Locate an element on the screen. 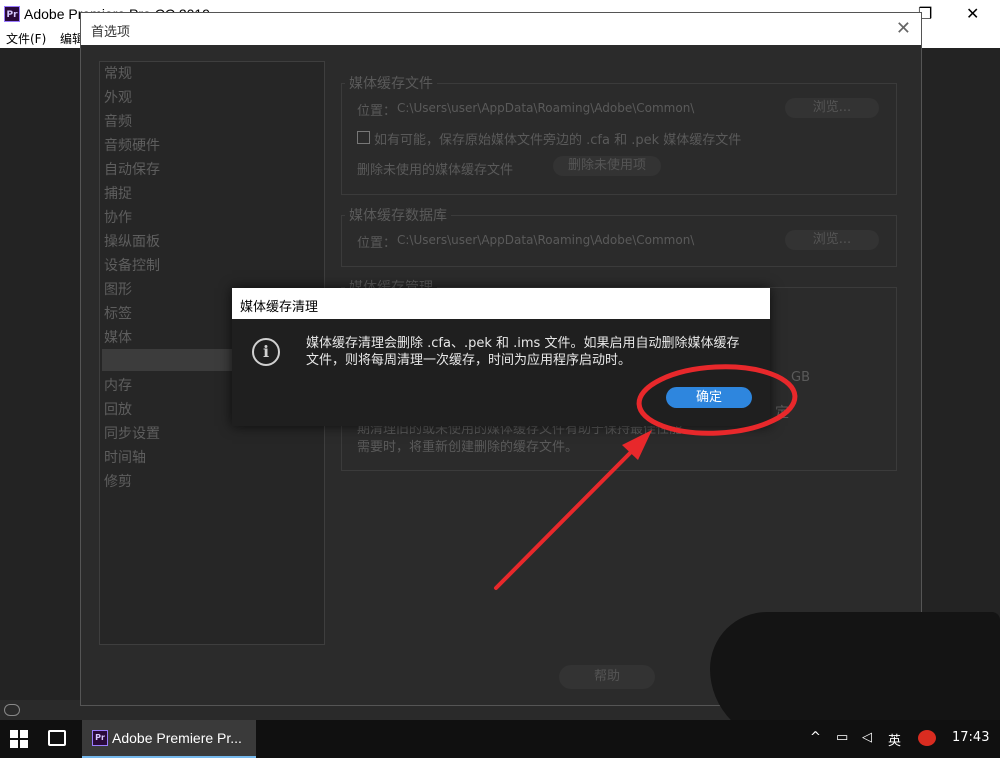  message-titlebar: 媒体缓存清理 is located at coordinates (501, 303).